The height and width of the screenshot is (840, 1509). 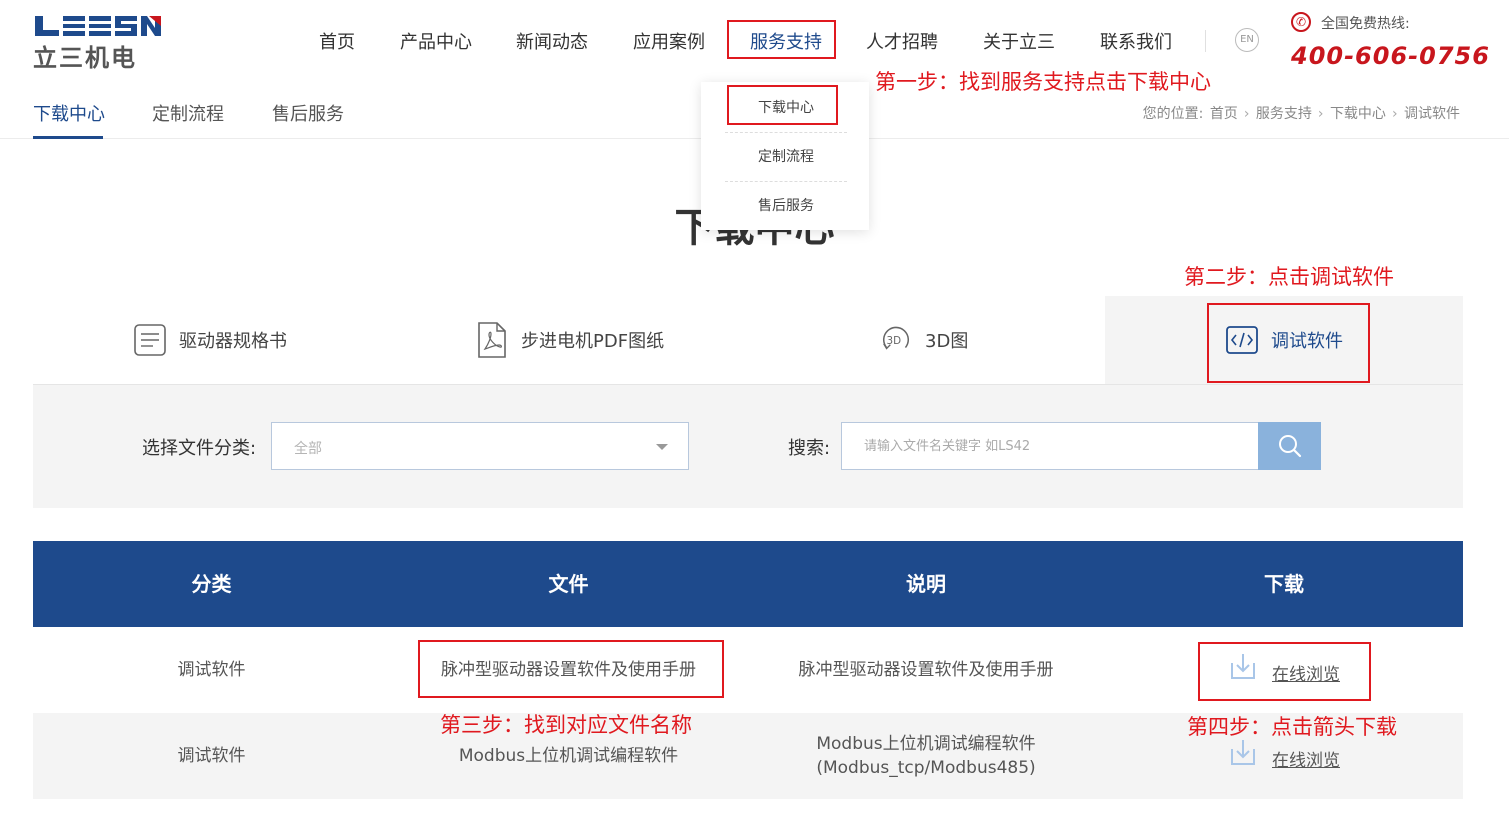 What do you see at coordinates (1284, 114) in the screenshot?
I see `breadcrumb-service: 服务支持` at bounding box center [1284, 114].